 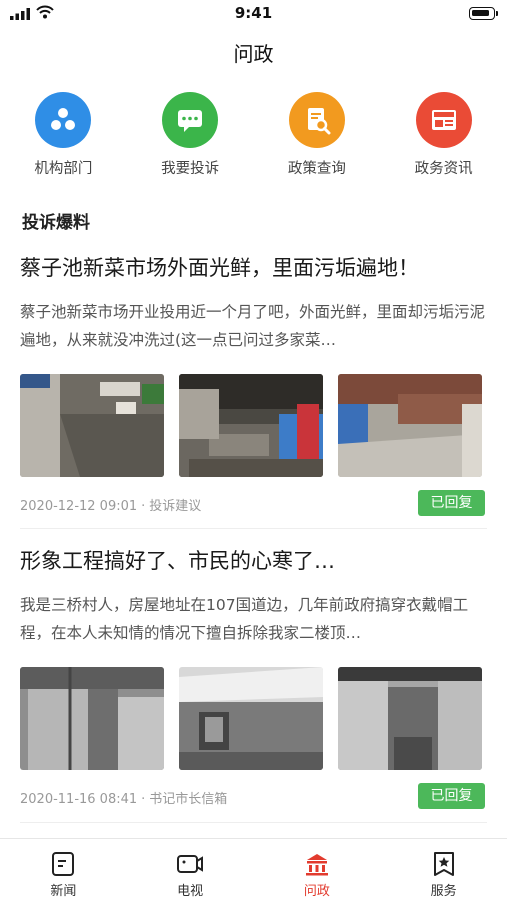 I want to click on news-tab-icon, so click(x=63, y=864).